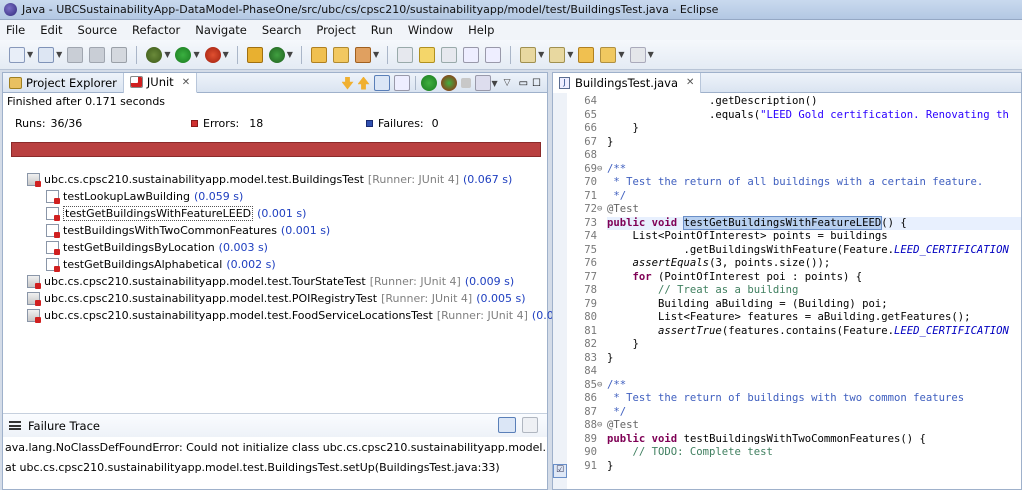  Describe the element at coordinates (347, 83) in the screenshot. I see `next-failure-icon` at that location.